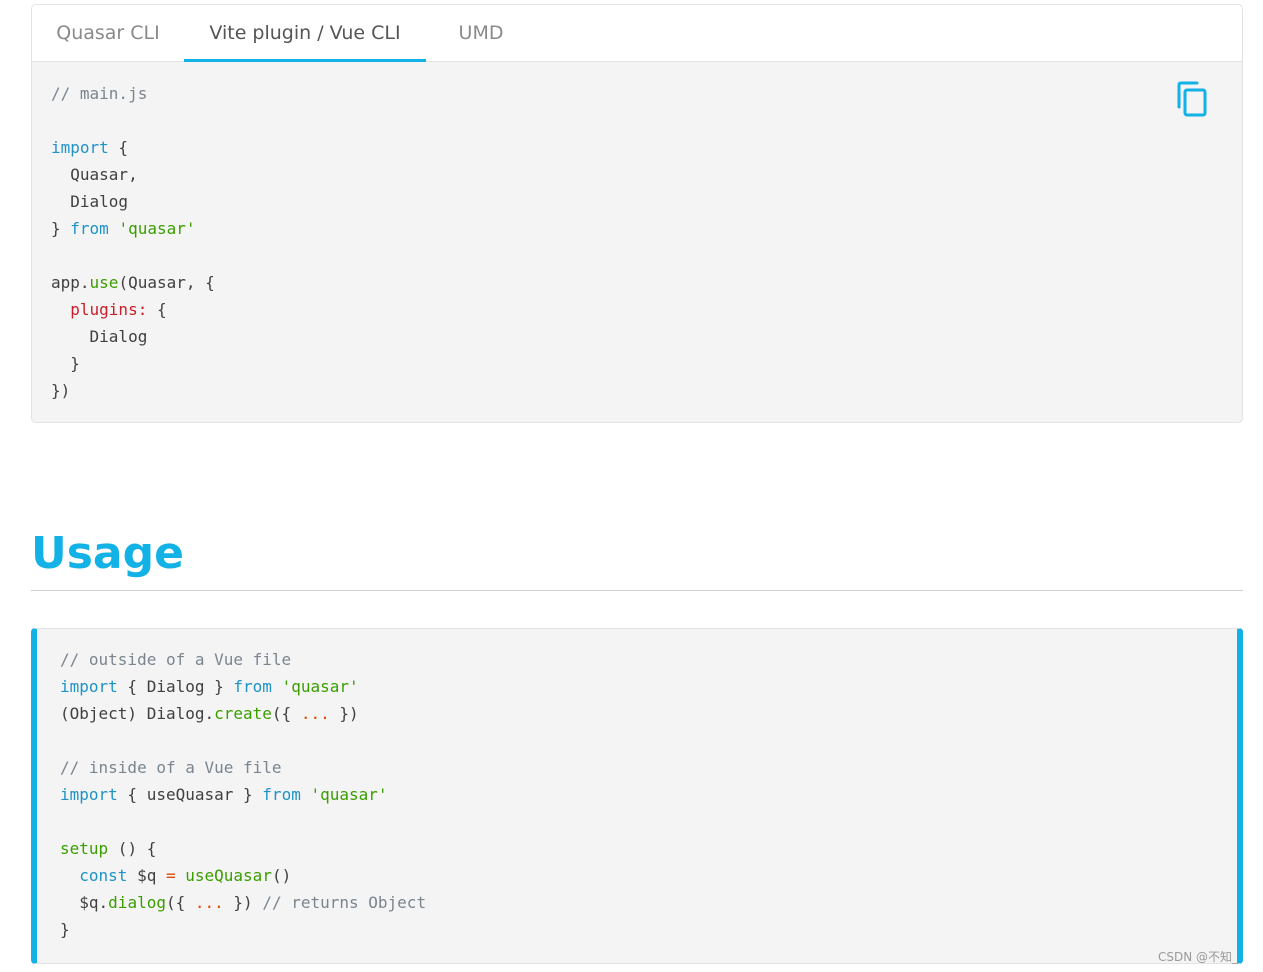 The image size is (1263, 972). I want to click on code-line: import {, so click(133, 147).